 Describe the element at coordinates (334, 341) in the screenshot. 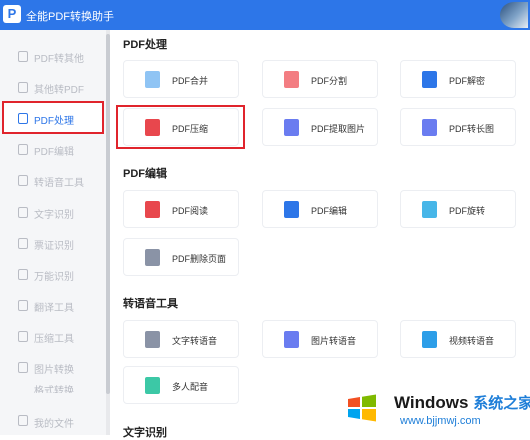

I see `card-label: 图片转语音` at that location.